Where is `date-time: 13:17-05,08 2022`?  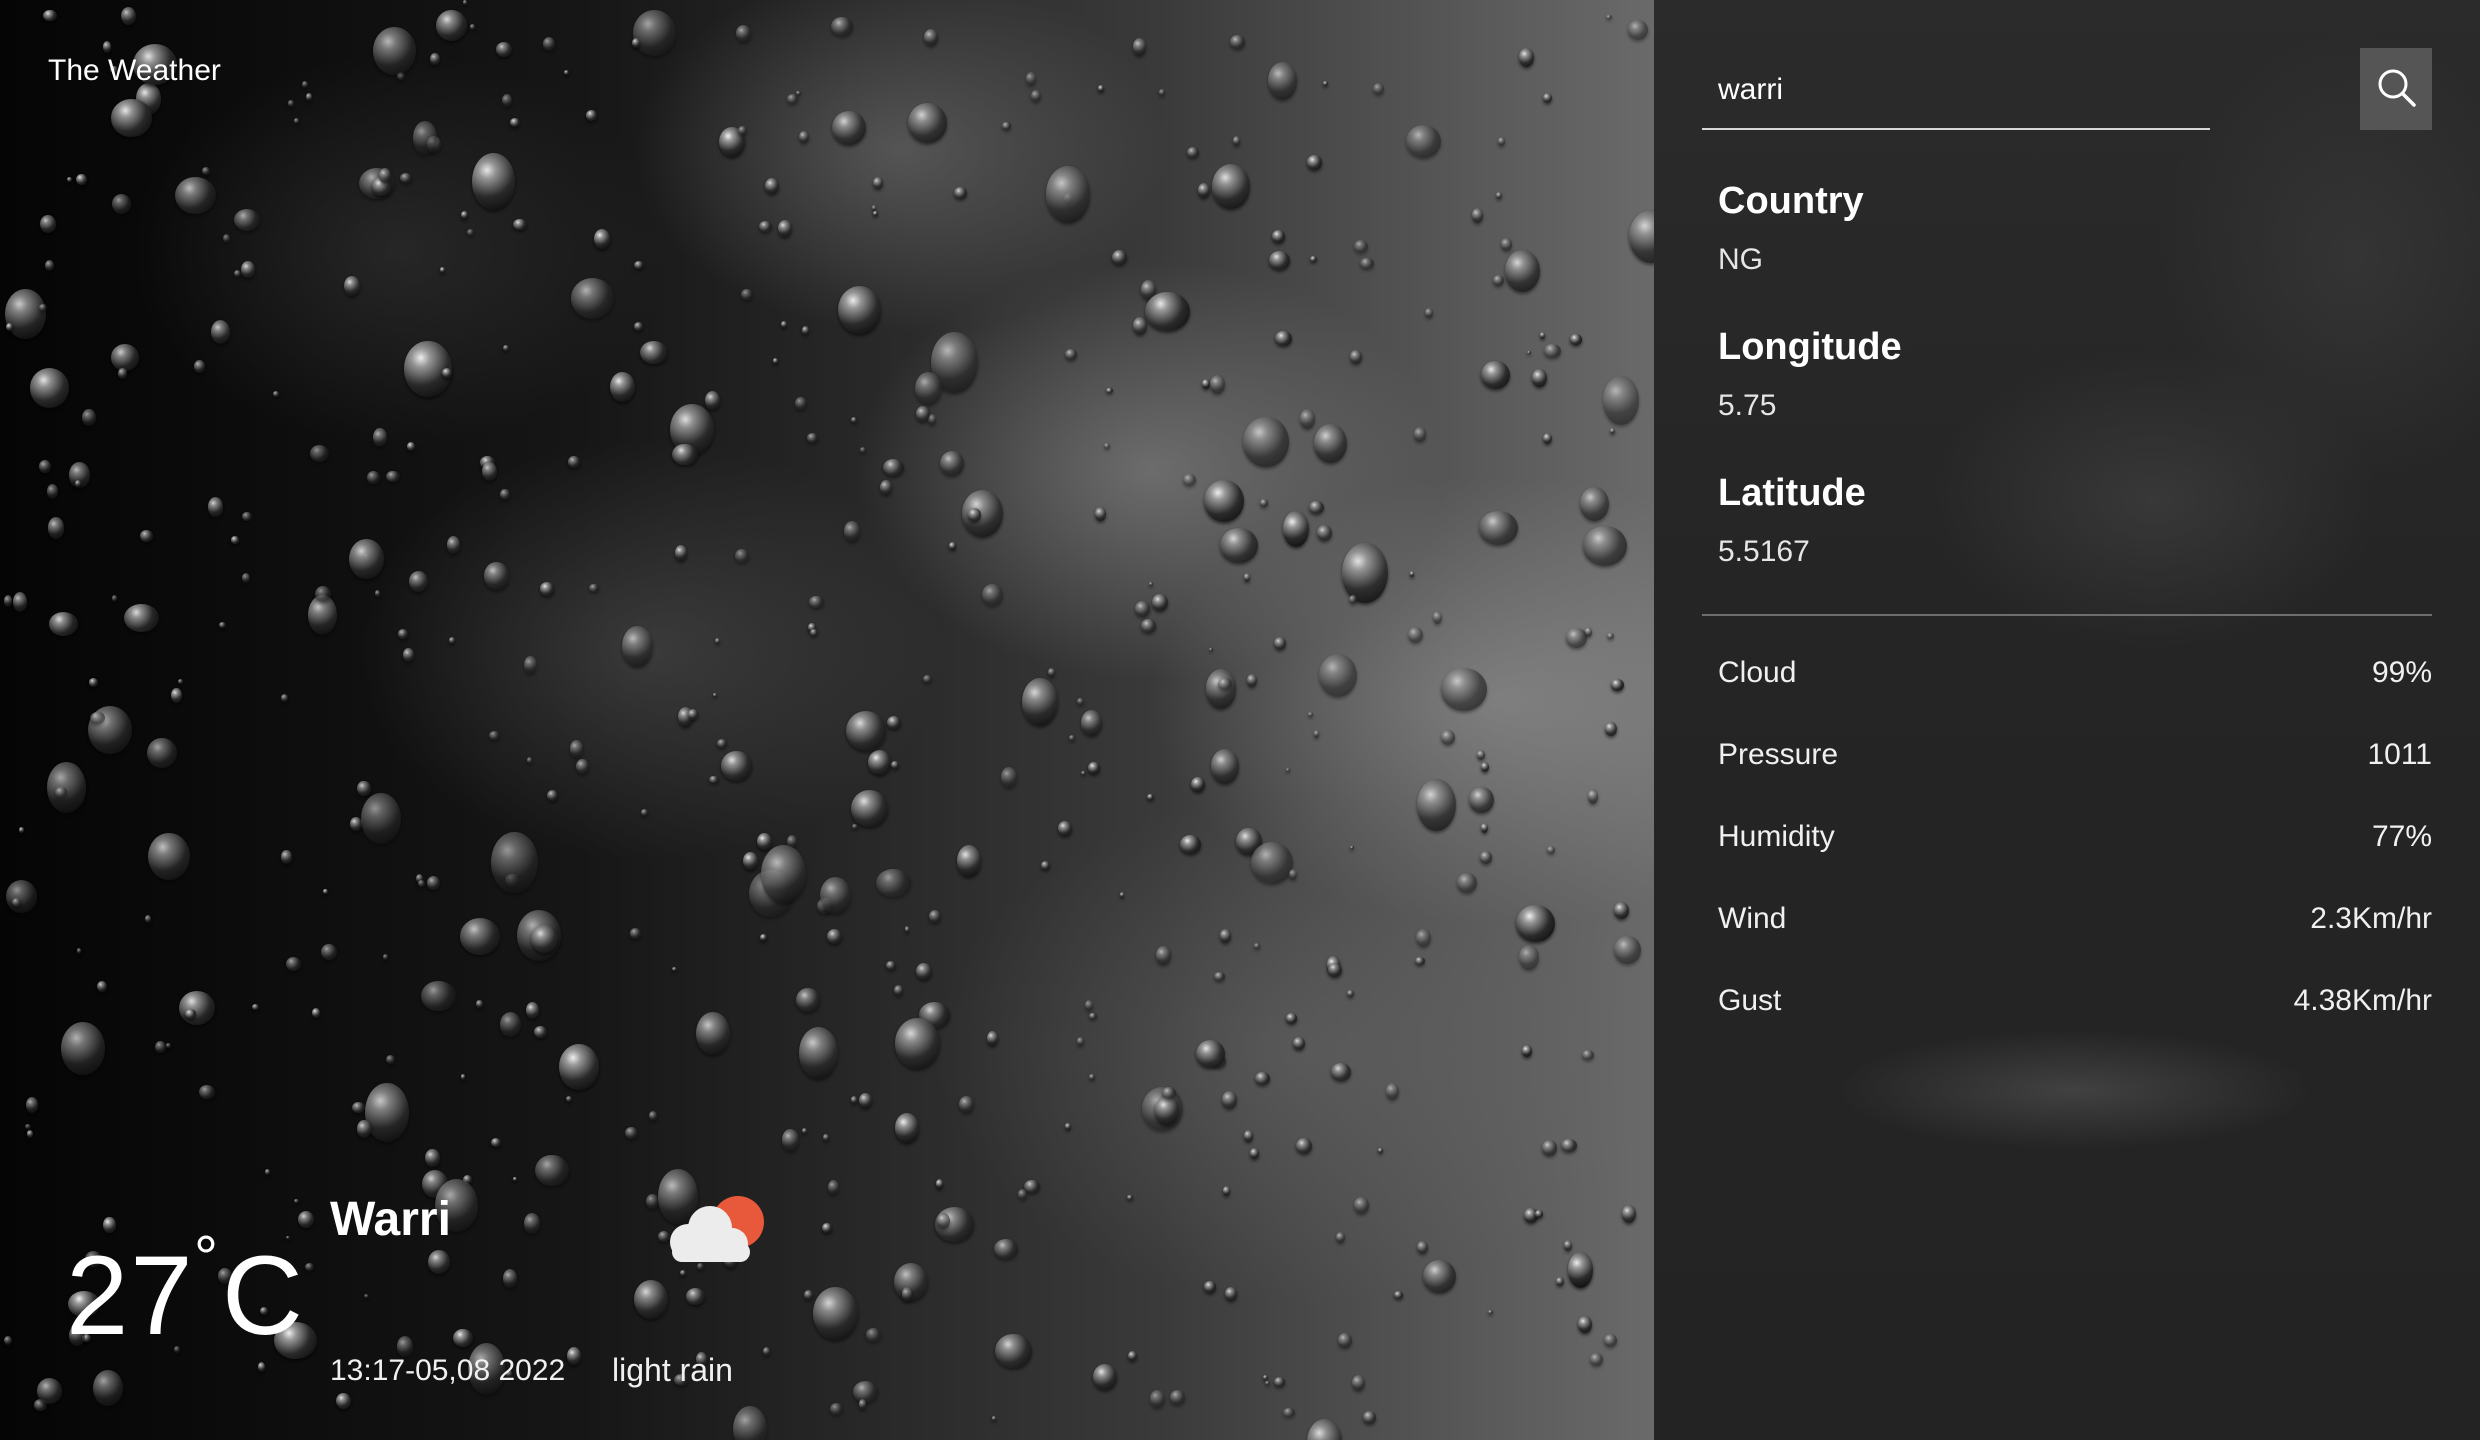
date-time: 13:17-05,08 2022 is located at coordinates (448, 1370).